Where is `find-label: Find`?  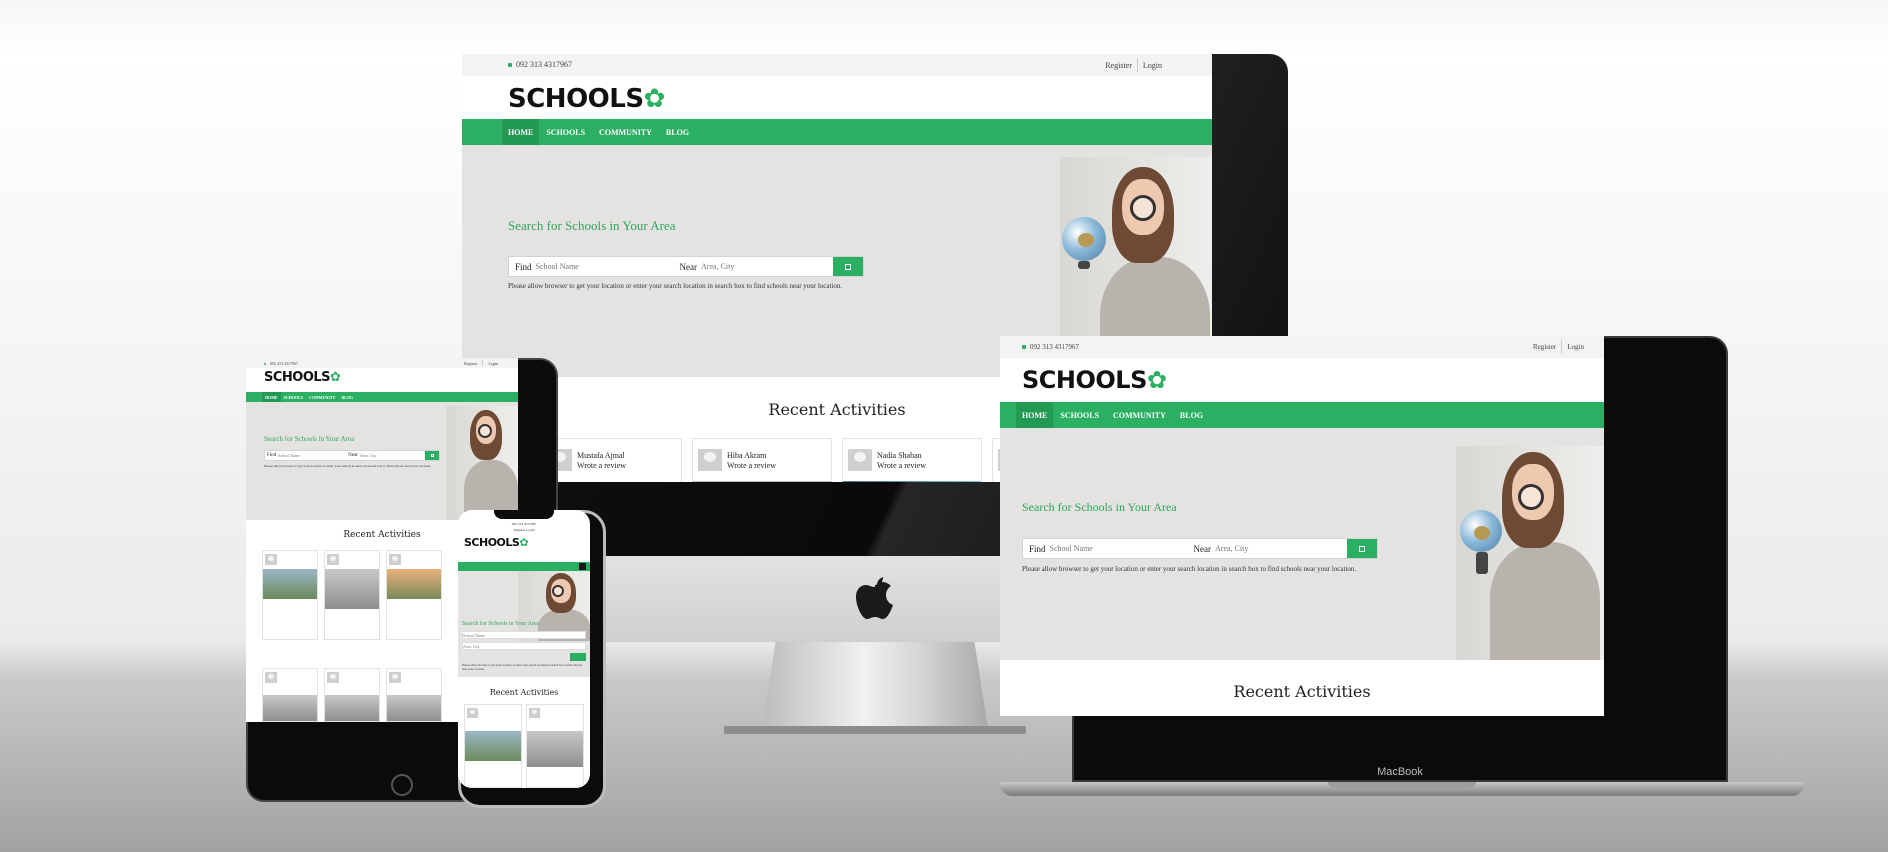 find-label: Find is located at coordinates (523, 266).